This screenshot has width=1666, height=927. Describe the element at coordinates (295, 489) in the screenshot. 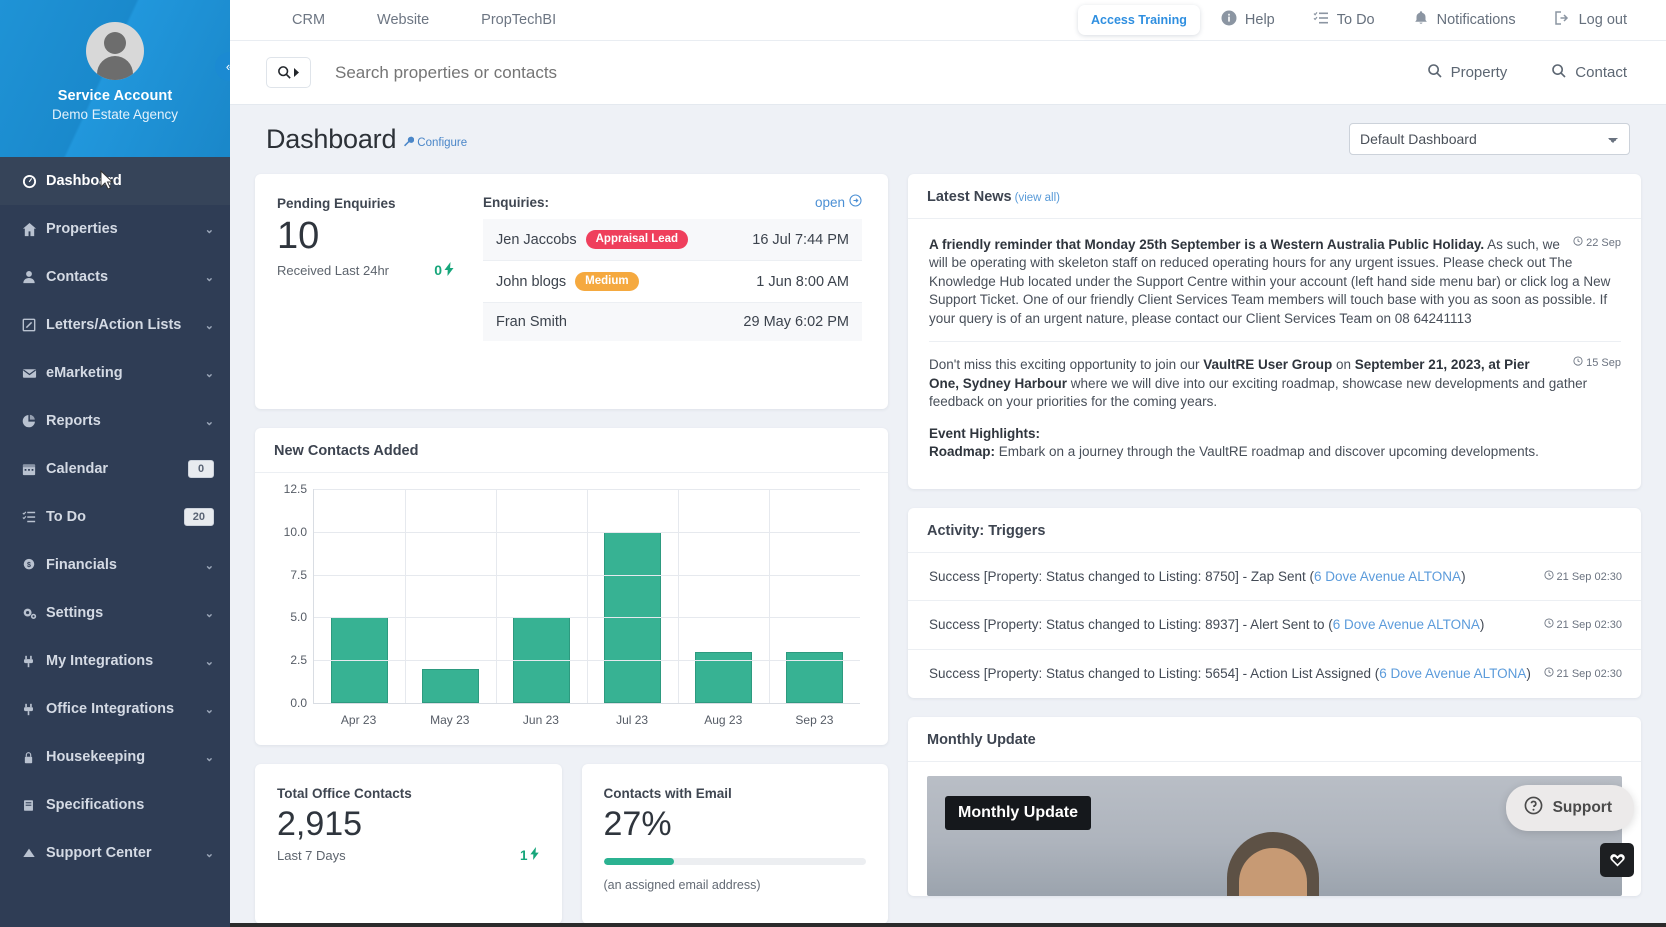

I see `chart-y-tick: 12.5` at that location.